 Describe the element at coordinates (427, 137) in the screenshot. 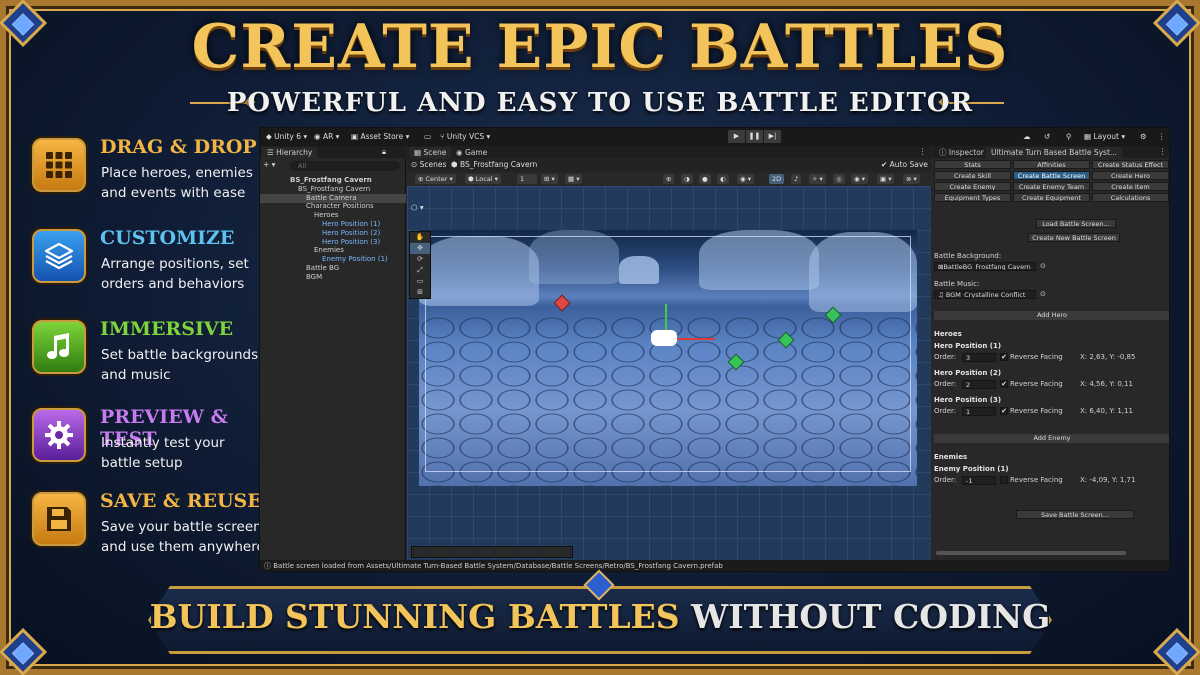

I see `inbox-icon: ▭` at that location.